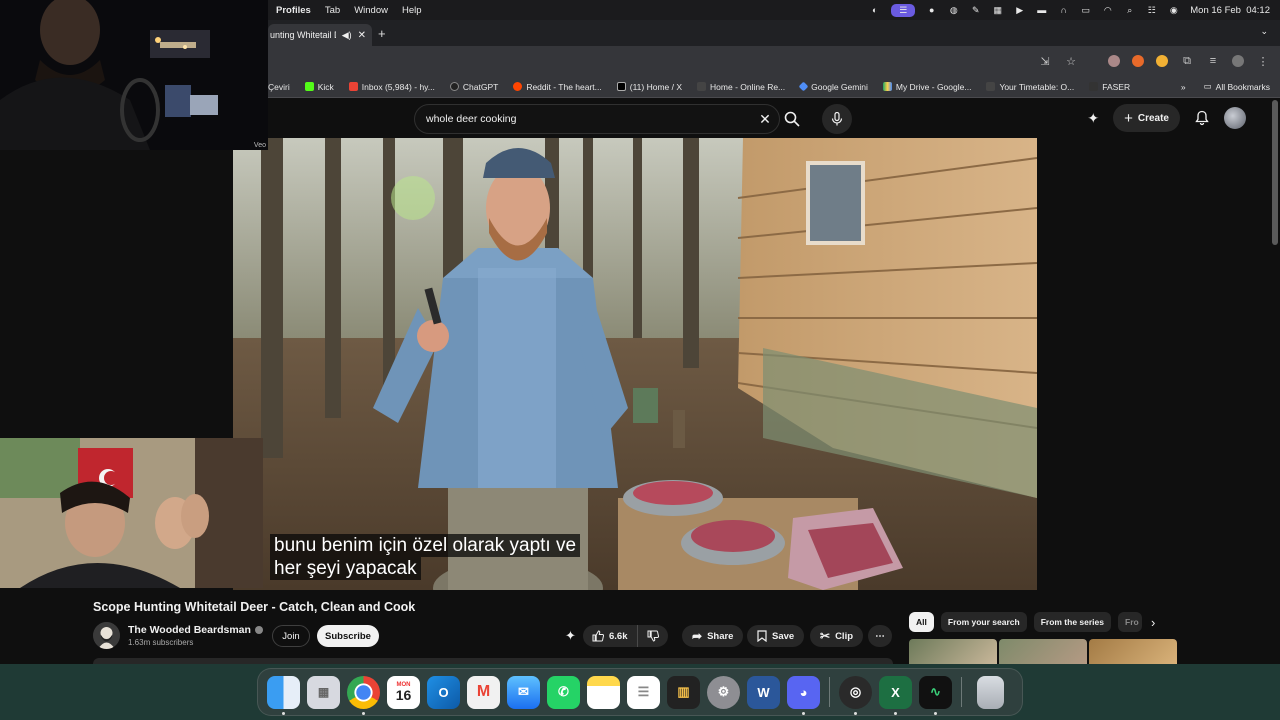  I want to click on save-button: Save, so click(776, 636).